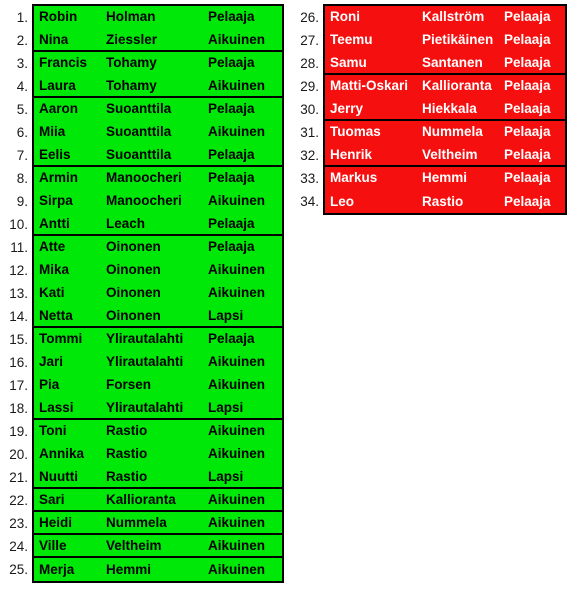 Image resolution: width=587 pixels, height=603 pixels. Describe the element at coordinates (158, 362) in the screenshot. I see `green-table-row: Jari Ylirautalahti Aikuinen` at that location.